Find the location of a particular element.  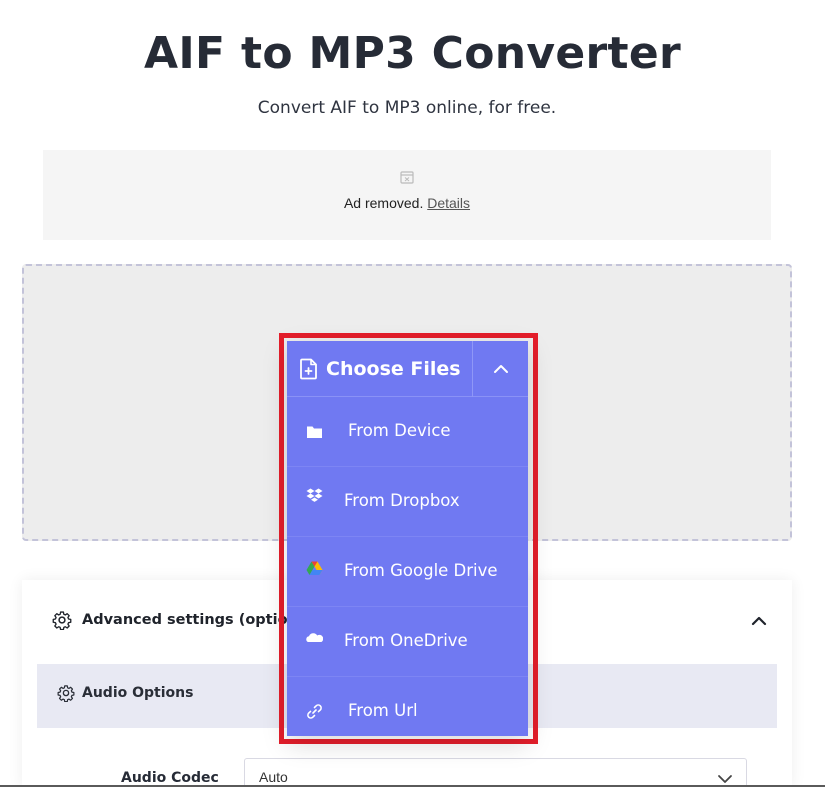

ad-removed-label: Ad removed. is located at coordinates (383, 203).